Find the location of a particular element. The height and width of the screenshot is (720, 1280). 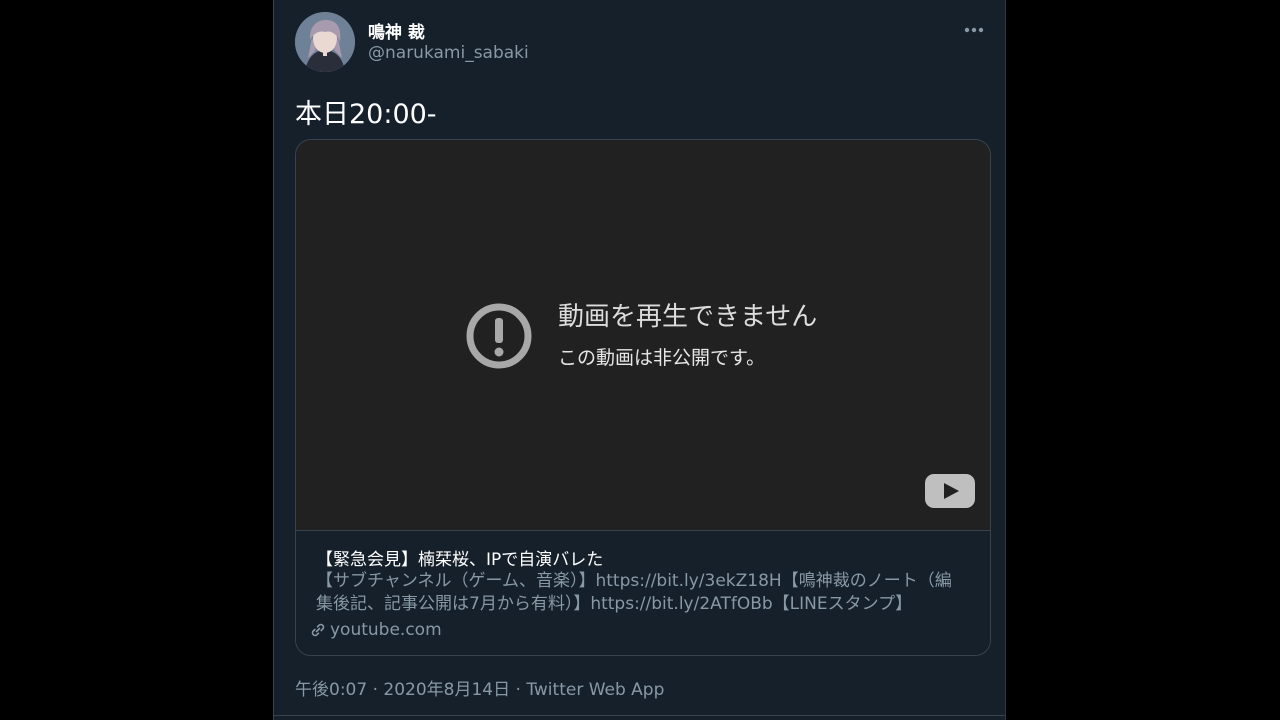

avatar is located at coordinates (325, 42).